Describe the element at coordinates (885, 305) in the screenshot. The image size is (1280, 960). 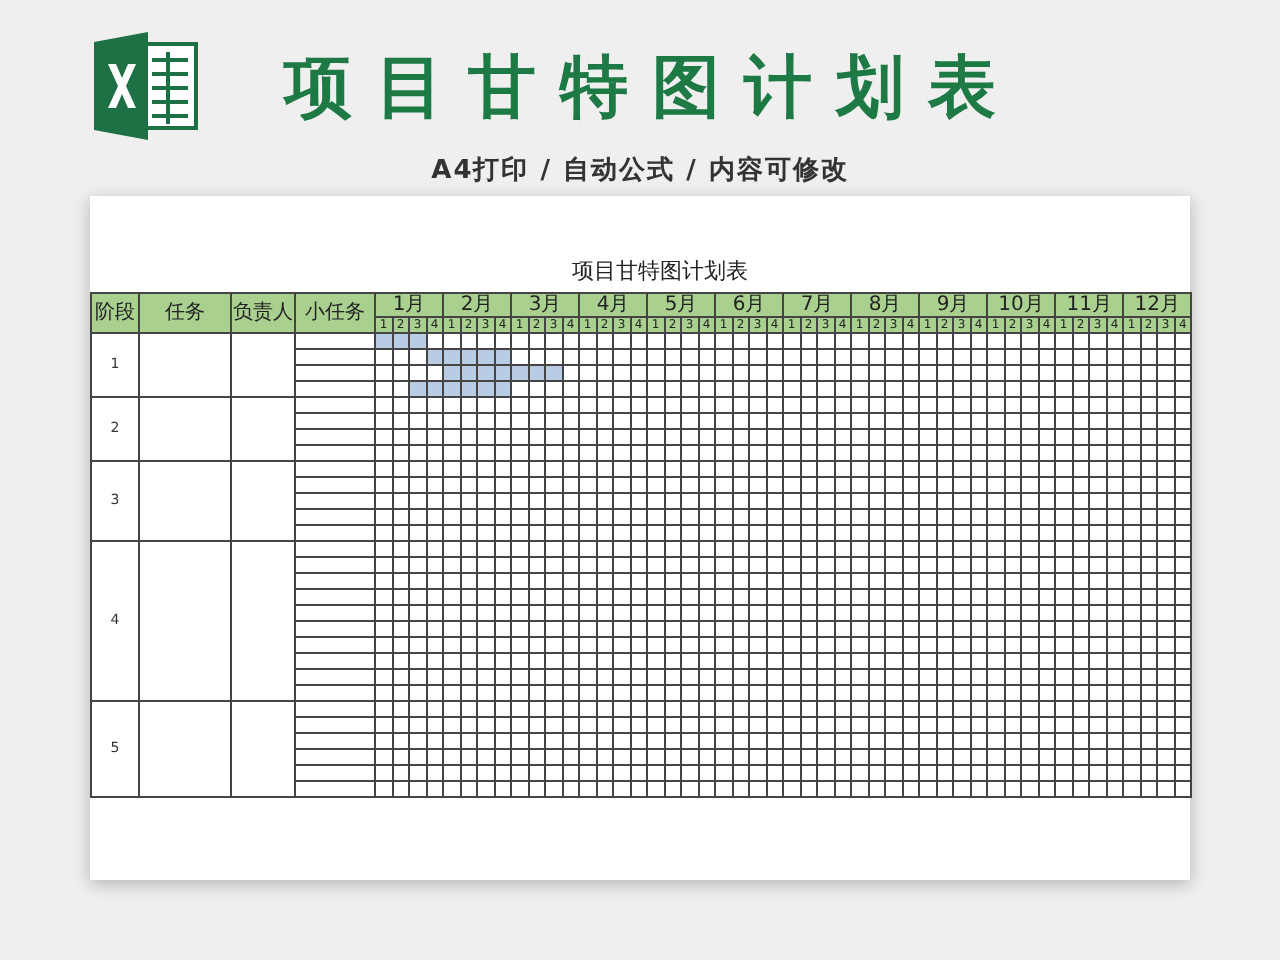
I see `month-header: 8月` at that location.